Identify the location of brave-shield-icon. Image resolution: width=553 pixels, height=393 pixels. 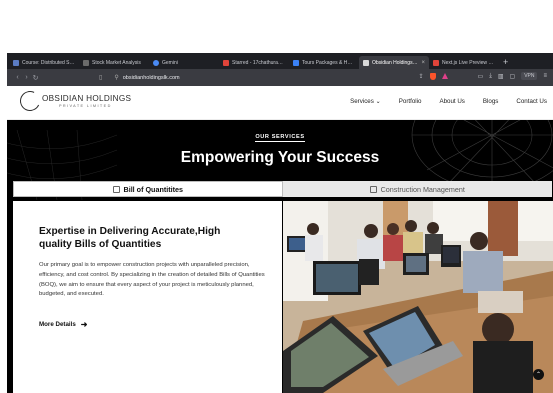
(432, 76).